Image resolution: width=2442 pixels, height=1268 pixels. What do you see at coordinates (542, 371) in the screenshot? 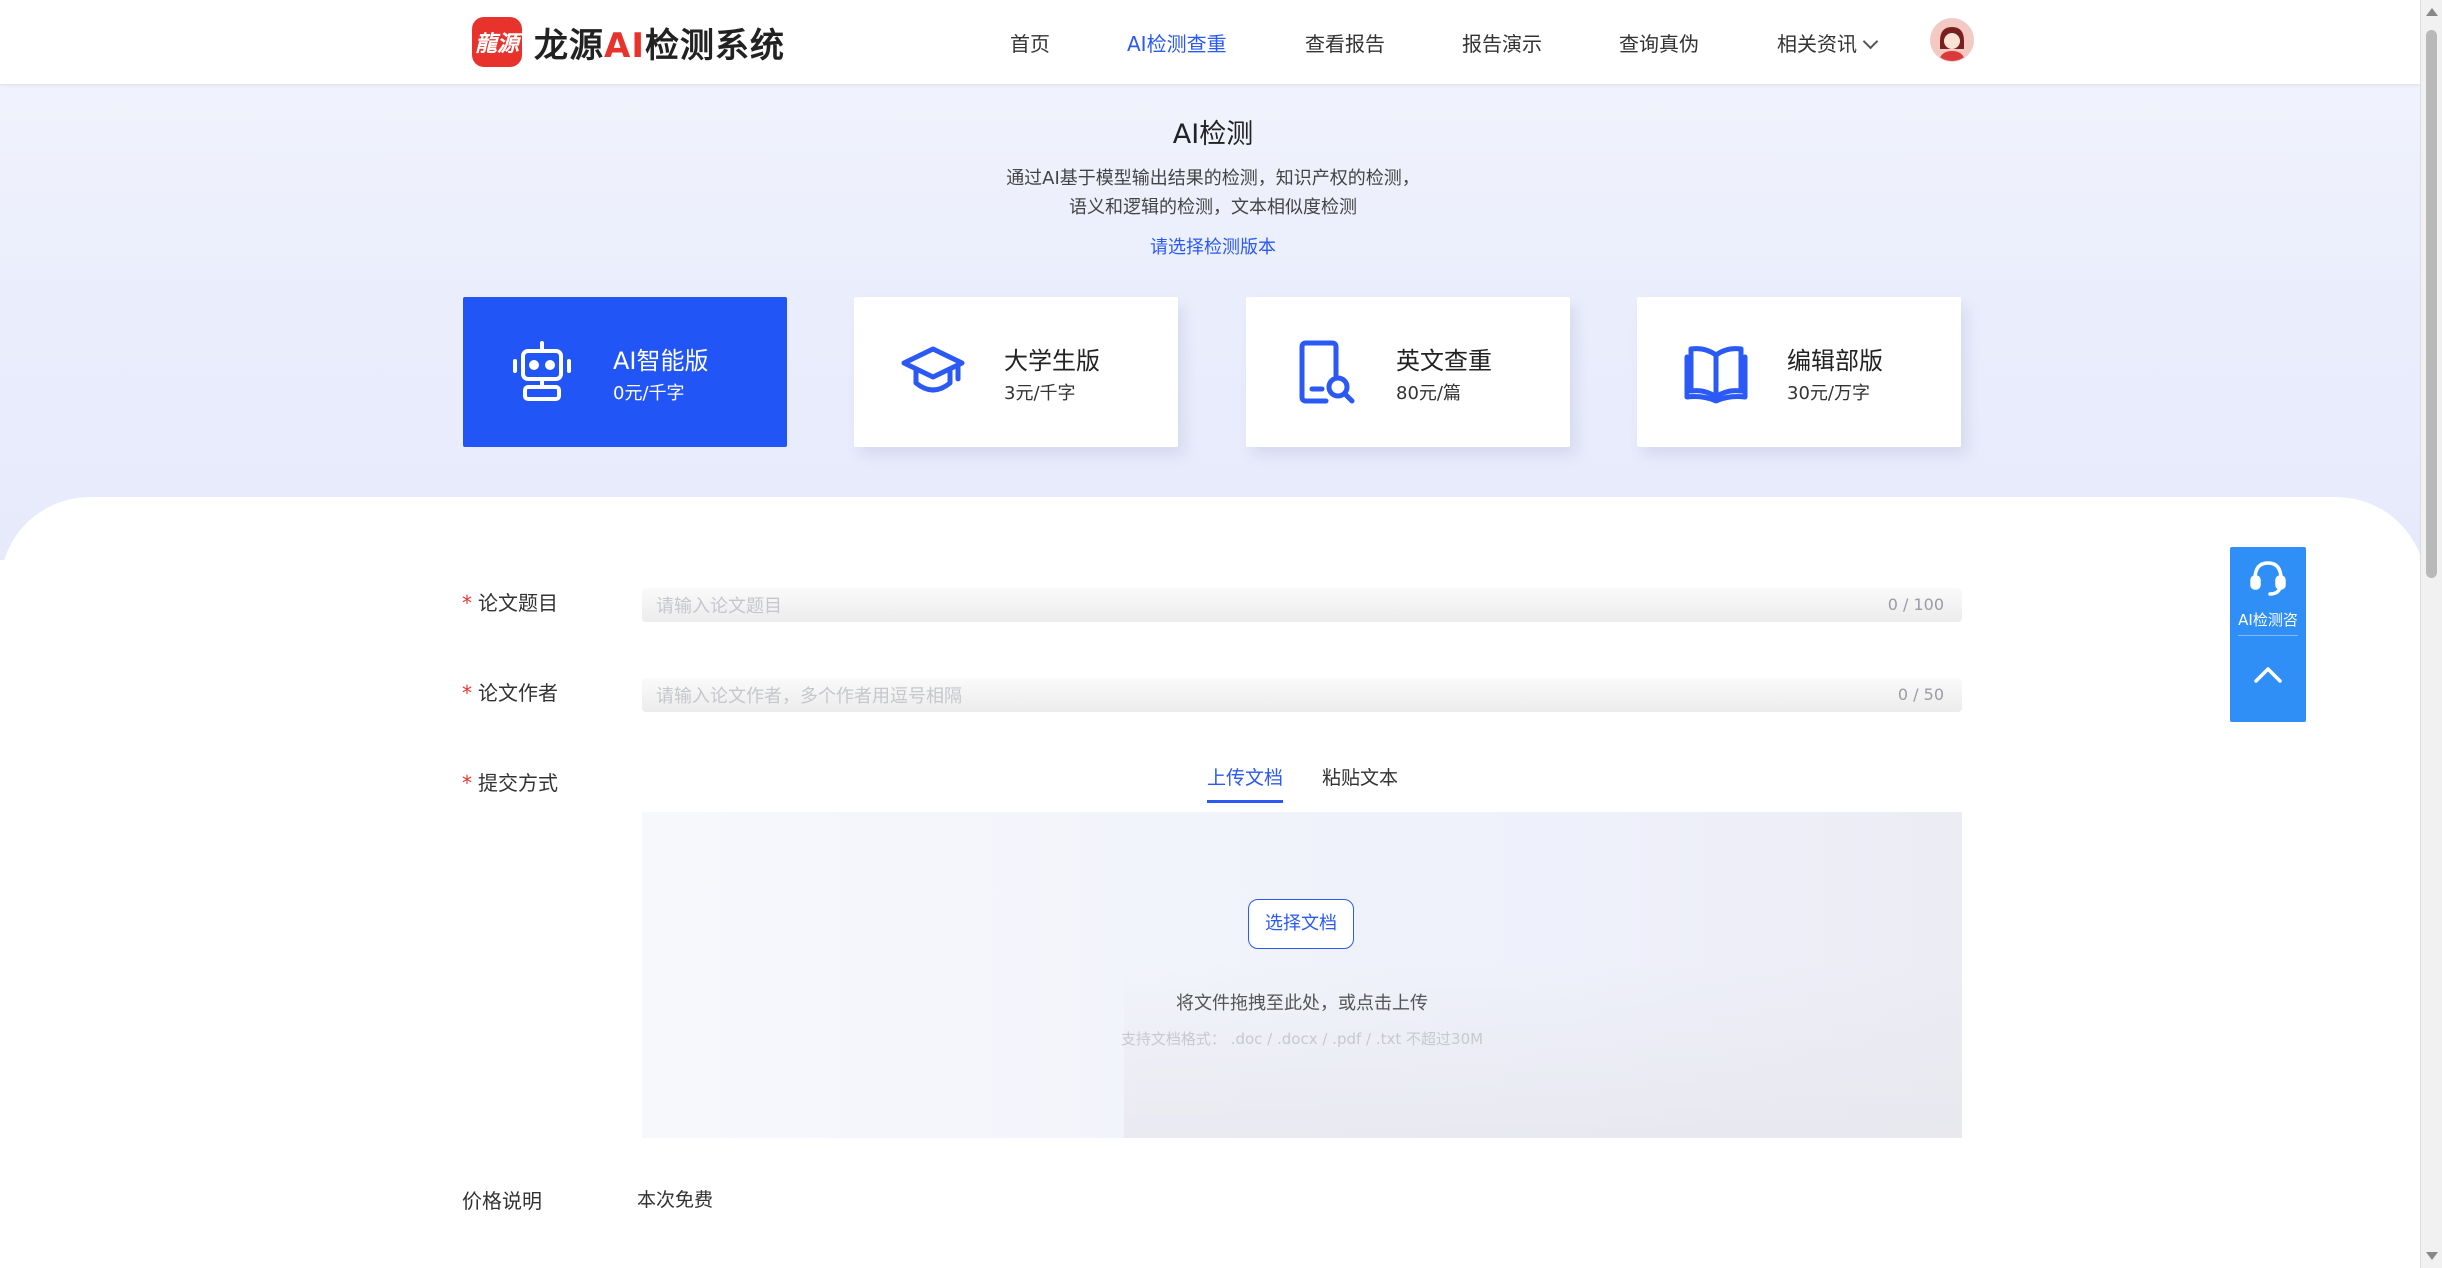
I see `robot-icon` at bounding box center [542, 371].